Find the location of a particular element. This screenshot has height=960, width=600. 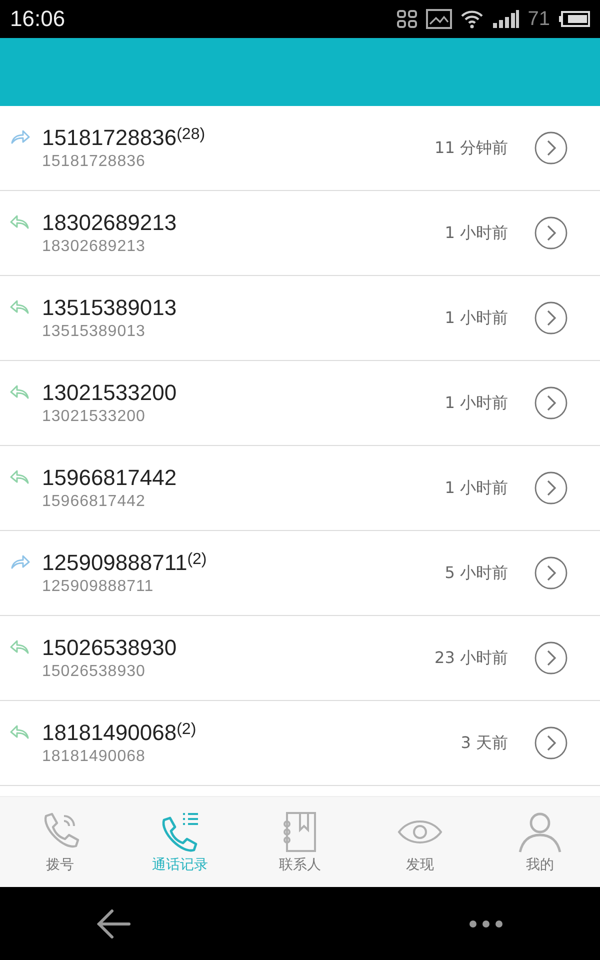

signal-icon is located at coordinates (506, 19).